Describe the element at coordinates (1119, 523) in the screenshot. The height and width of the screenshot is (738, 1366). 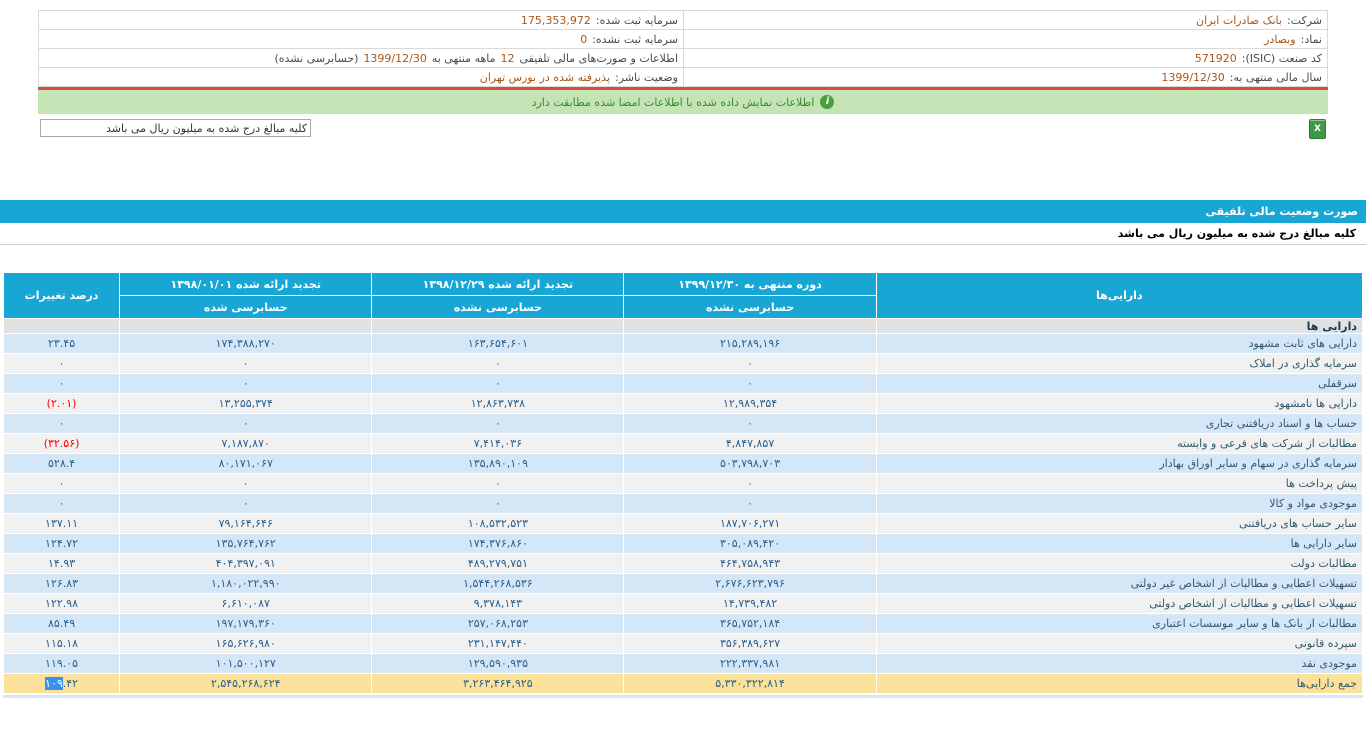
I see `asset-name-cell: سایر حساب های دریافتنی` at that location.